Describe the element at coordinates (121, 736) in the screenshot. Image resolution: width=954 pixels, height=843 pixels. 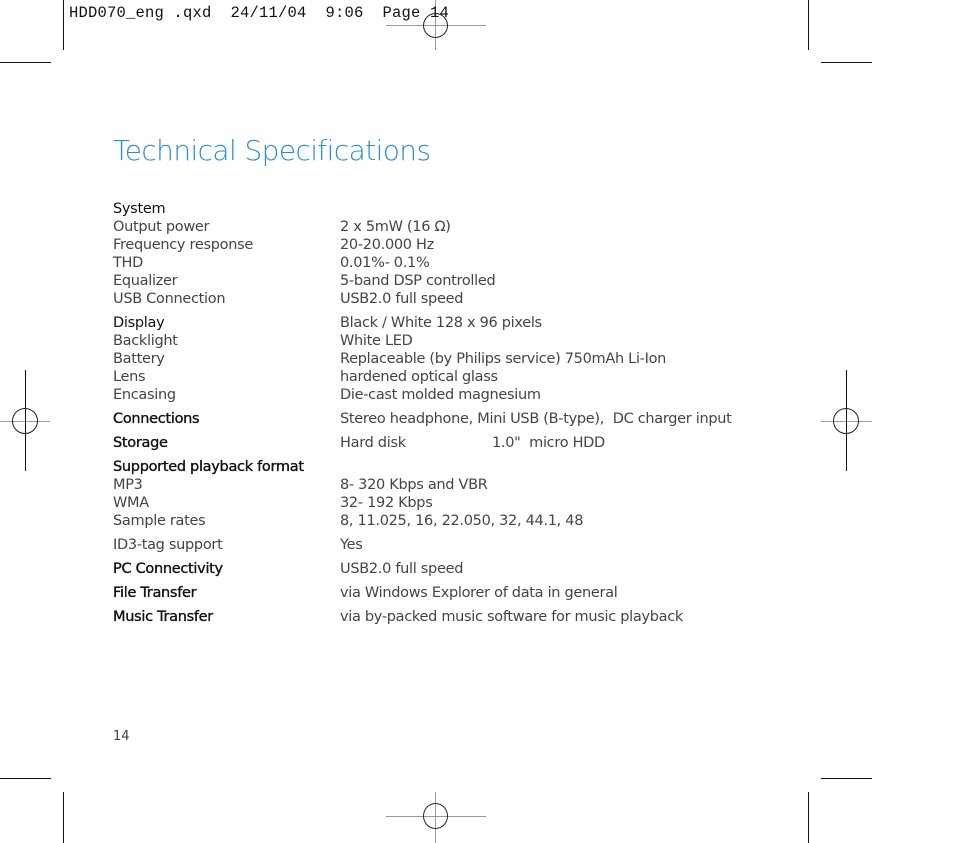
I see `page-number: 14` at that location.